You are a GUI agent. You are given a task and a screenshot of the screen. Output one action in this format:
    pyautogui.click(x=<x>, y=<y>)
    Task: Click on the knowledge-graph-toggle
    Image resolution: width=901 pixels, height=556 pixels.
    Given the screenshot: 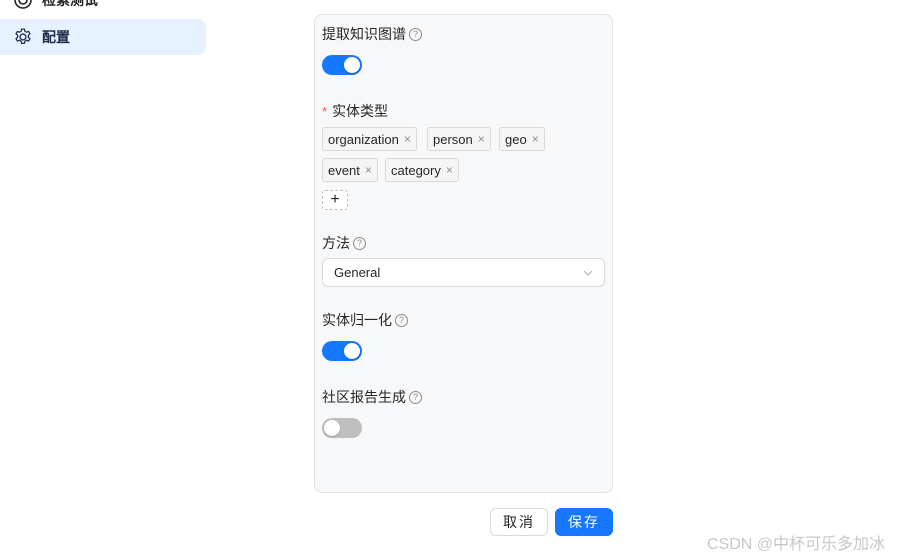 What is the action you would take?
    pyautogui.click(x=342, y=65)
    